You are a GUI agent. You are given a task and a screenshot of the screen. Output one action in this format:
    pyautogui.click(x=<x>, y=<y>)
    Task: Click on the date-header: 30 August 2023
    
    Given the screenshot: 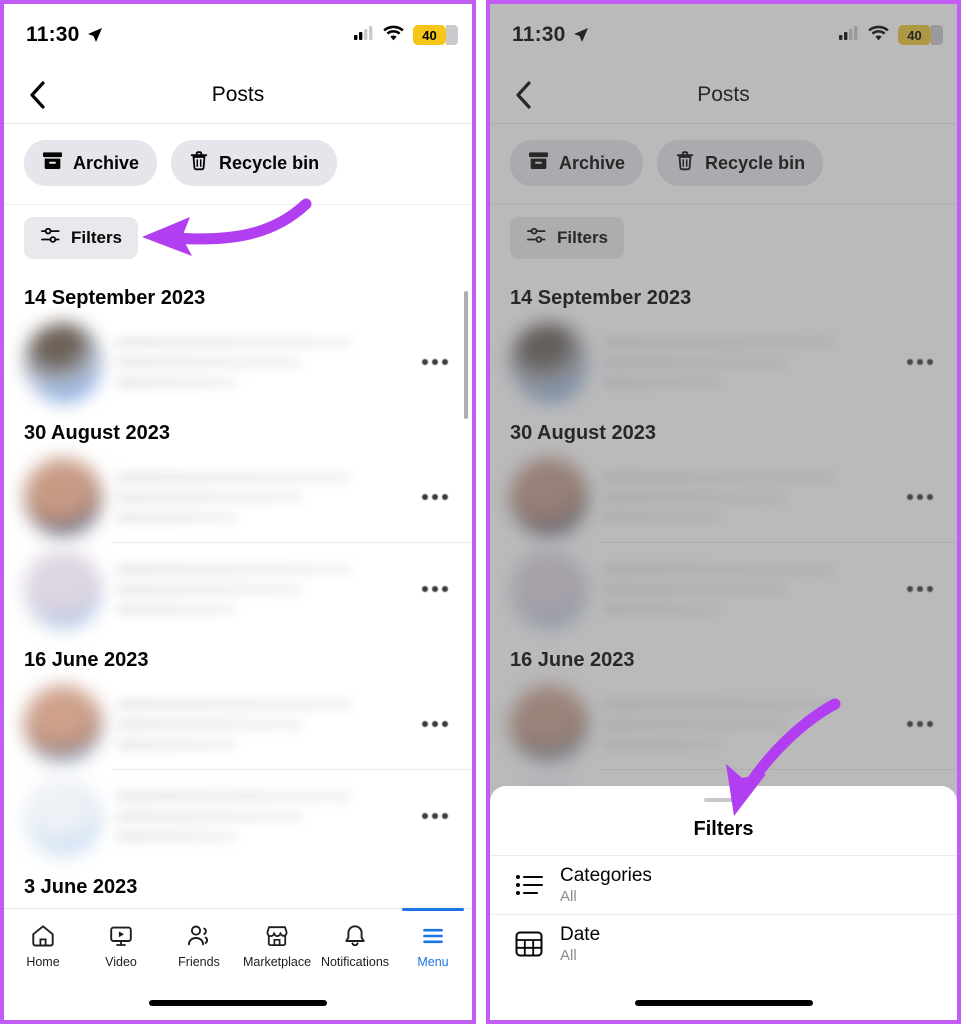 What is the action you would take?
    pyautogui.click(x=583, y=433)
    